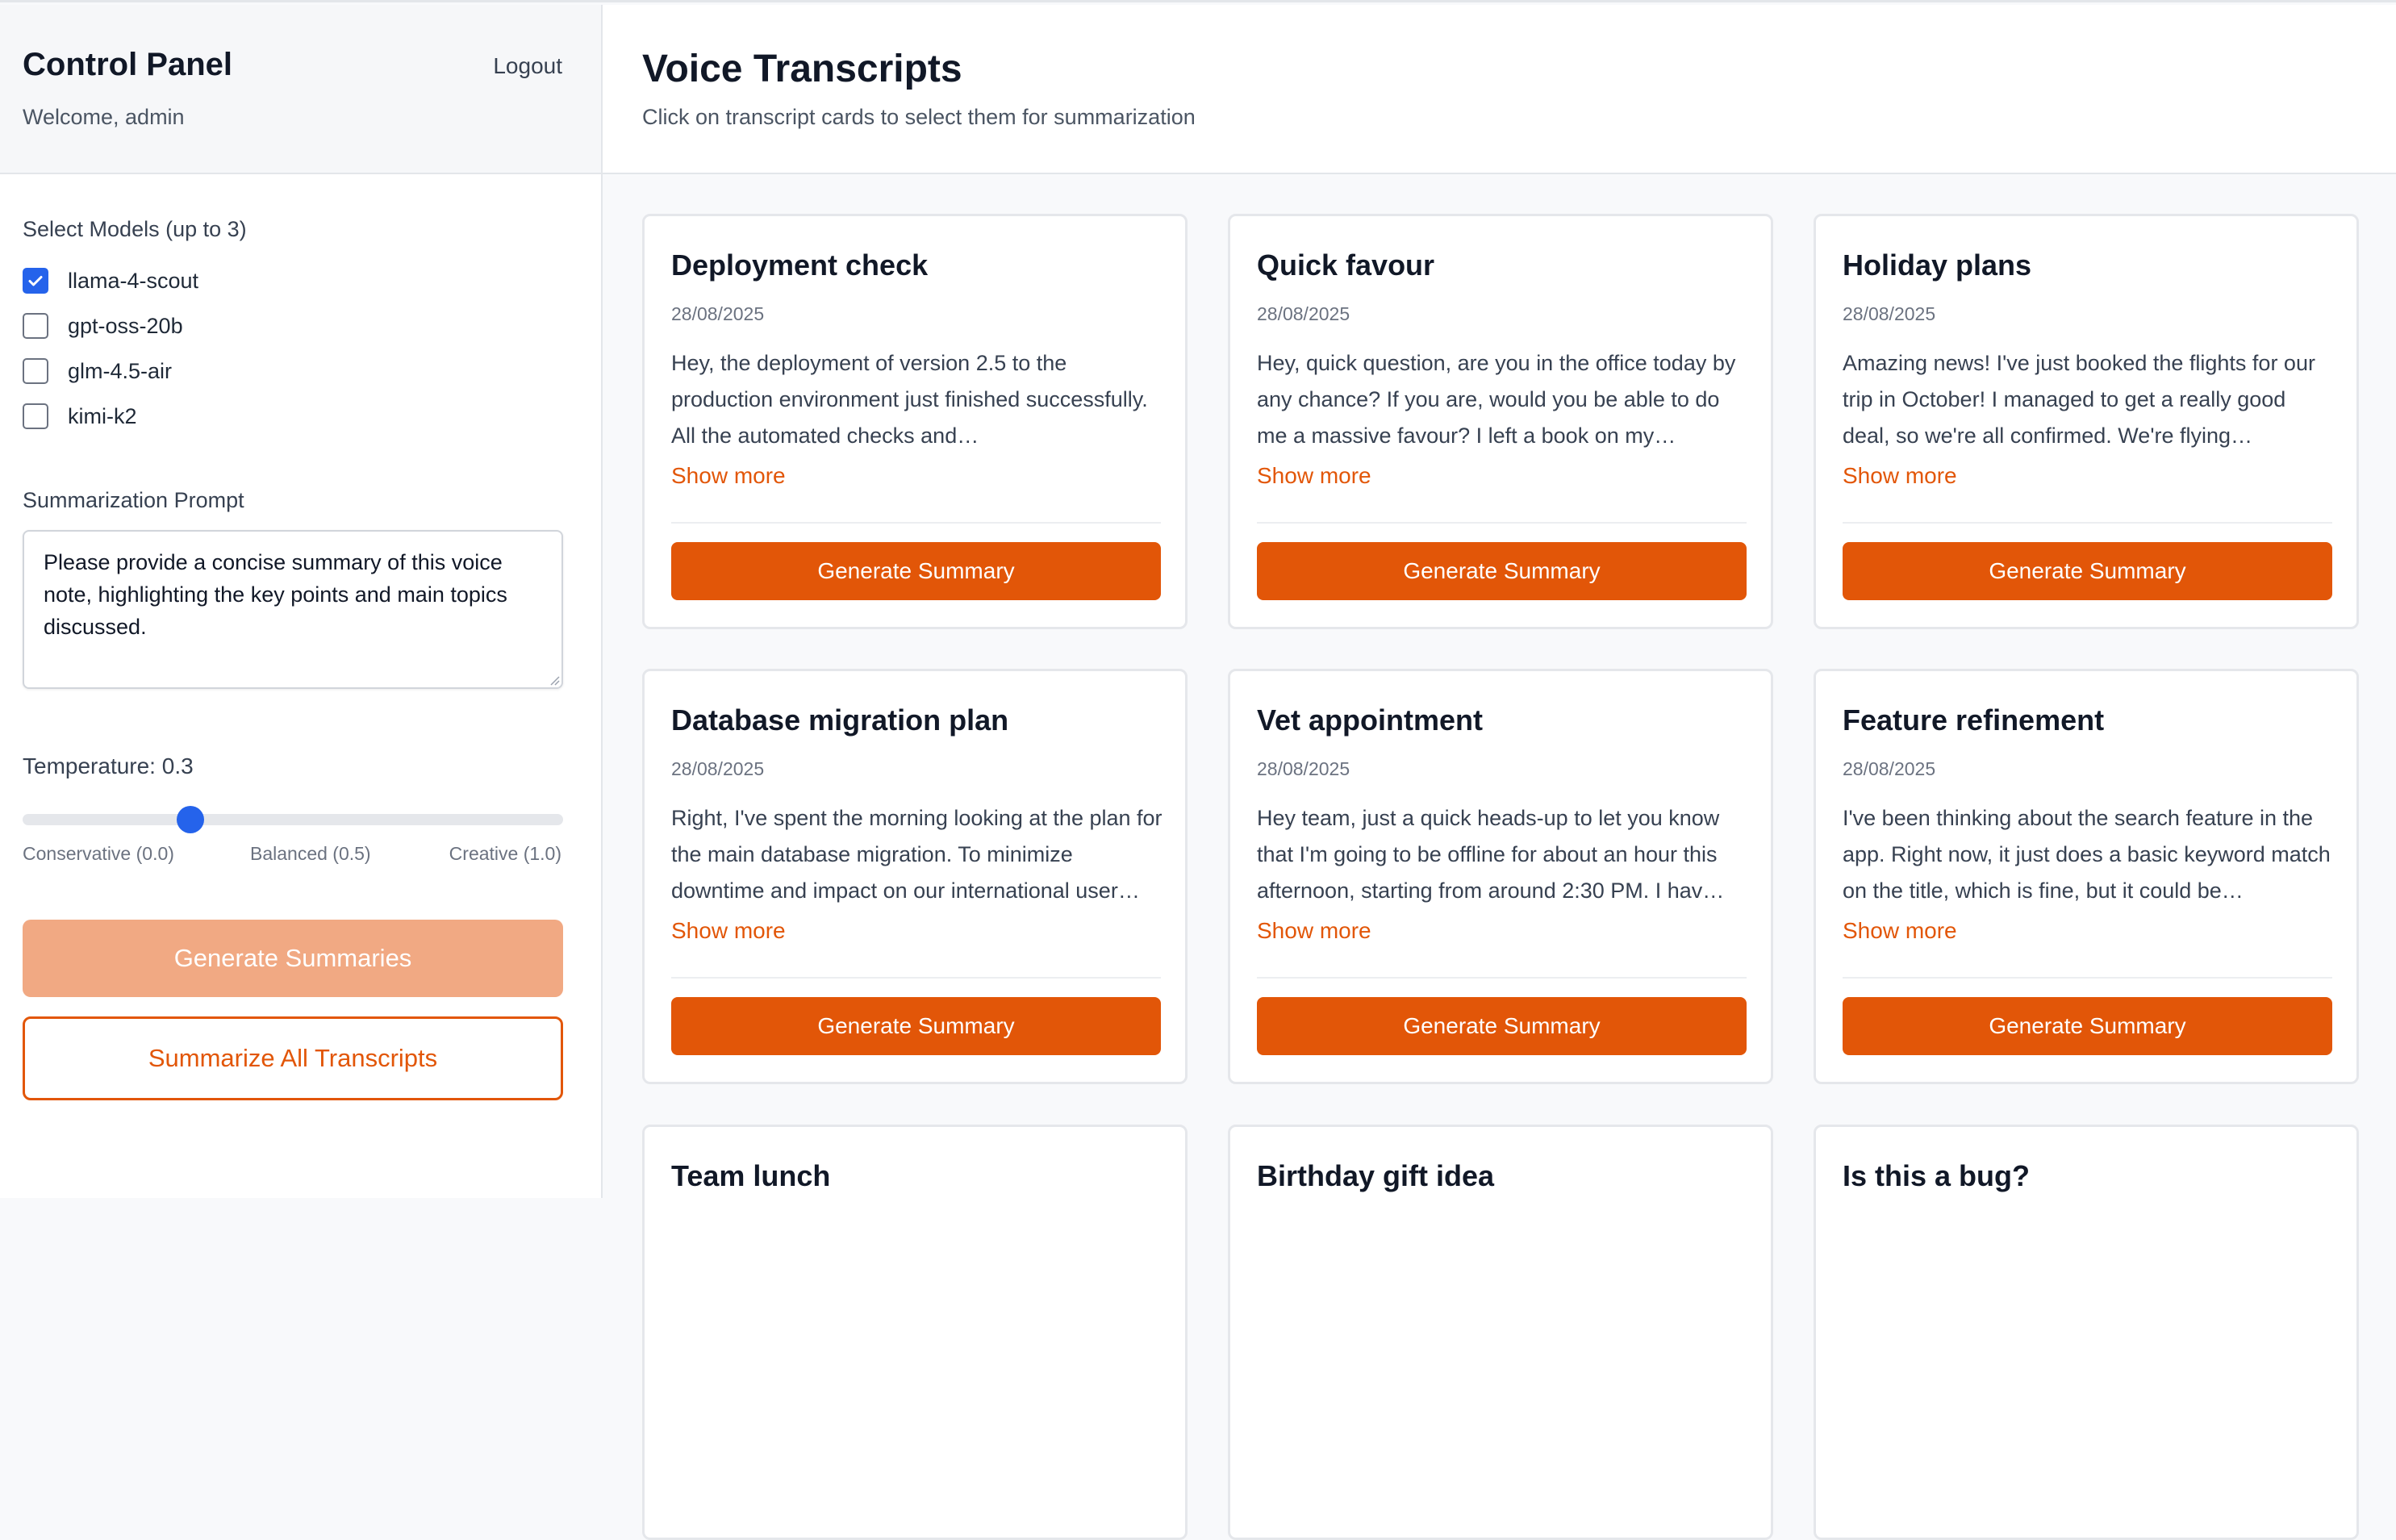 The image size is (2396, 1540). Describe the element at coordinates (1937, 265) in the screenshot. I see `card-title: Holiday plans` at that location.